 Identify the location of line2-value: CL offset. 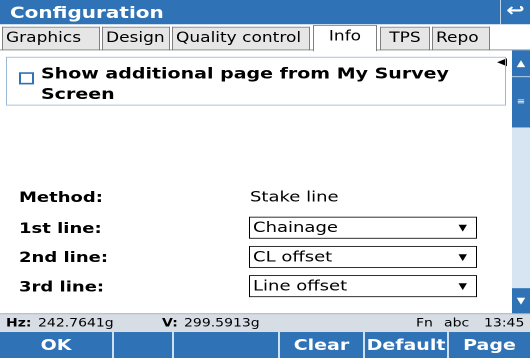
(293, 257).